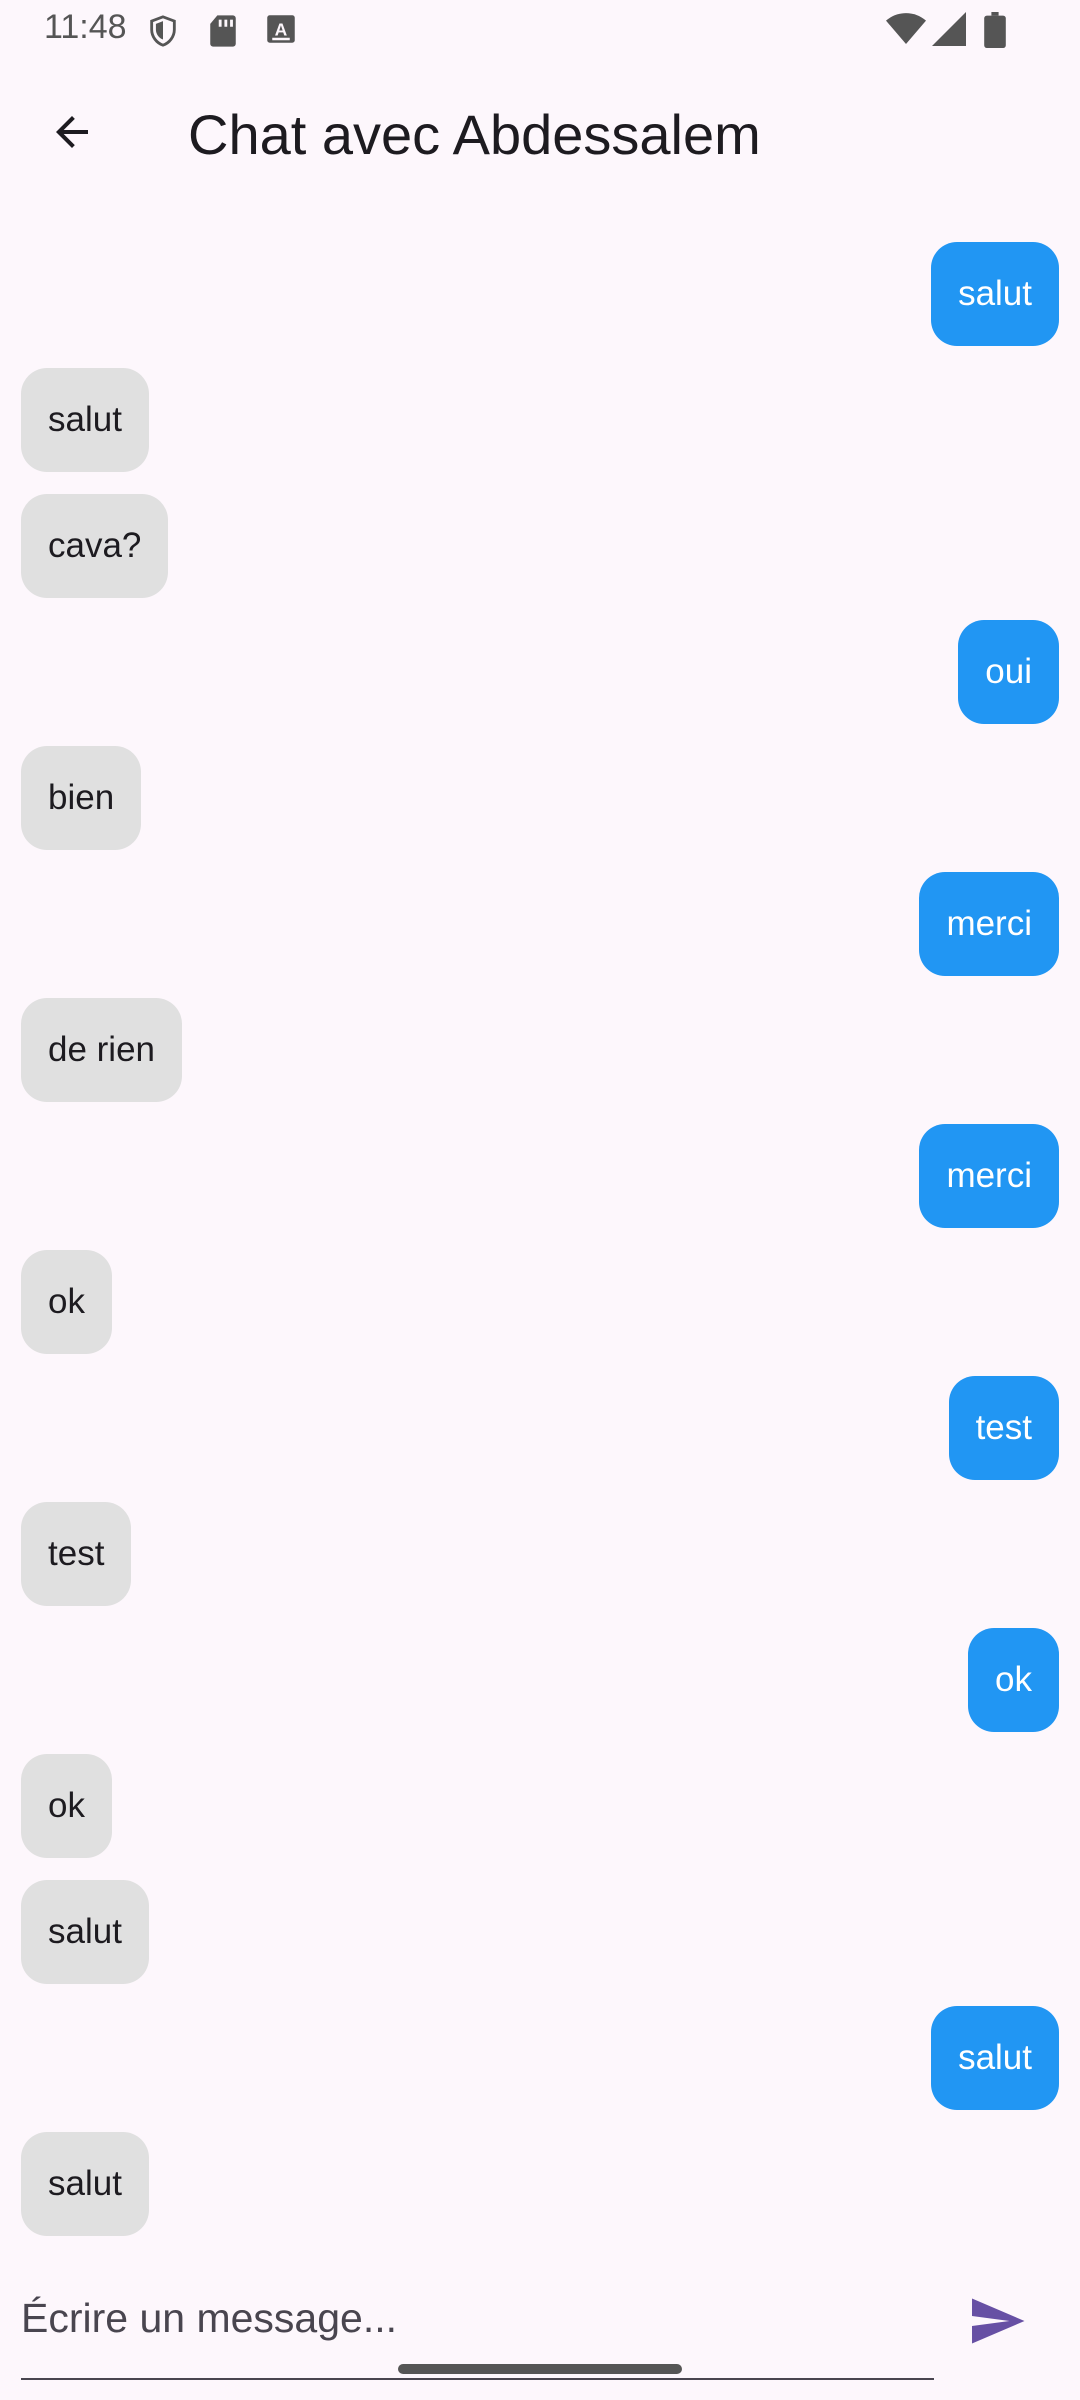 This screenshot has height=2400, width=1080. I want to click on message-bubble-sent: ok, so click(1013, 1680).